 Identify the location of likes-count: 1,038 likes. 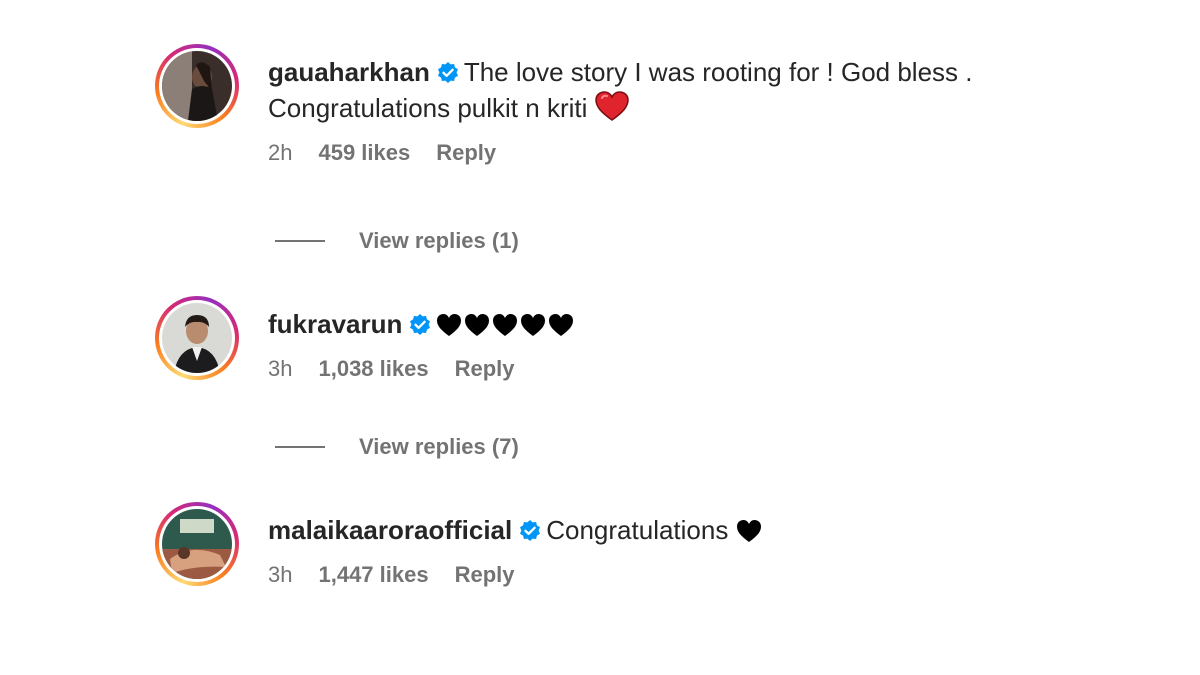
(373, 369).